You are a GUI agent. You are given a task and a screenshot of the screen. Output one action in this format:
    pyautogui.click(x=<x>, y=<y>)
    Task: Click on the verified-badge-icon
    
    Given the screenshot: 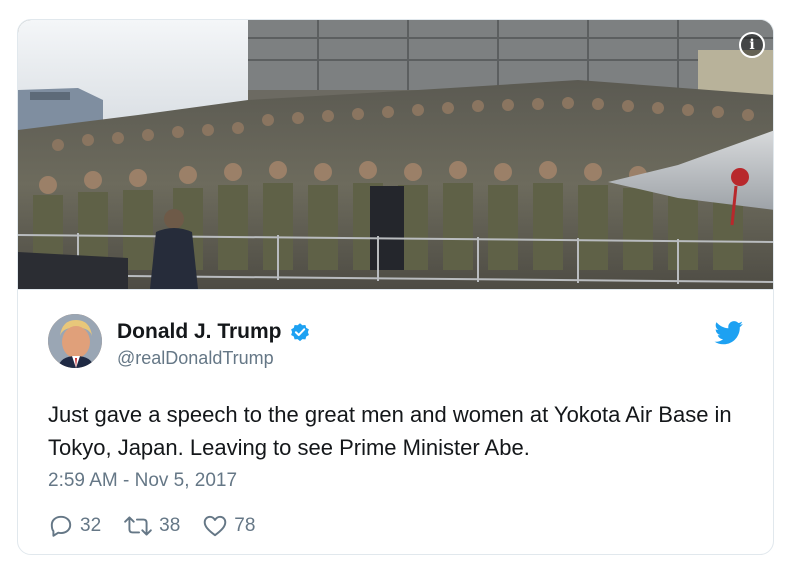 What is the action you would take?
    pyautogui.click(x=299, y=332)
    